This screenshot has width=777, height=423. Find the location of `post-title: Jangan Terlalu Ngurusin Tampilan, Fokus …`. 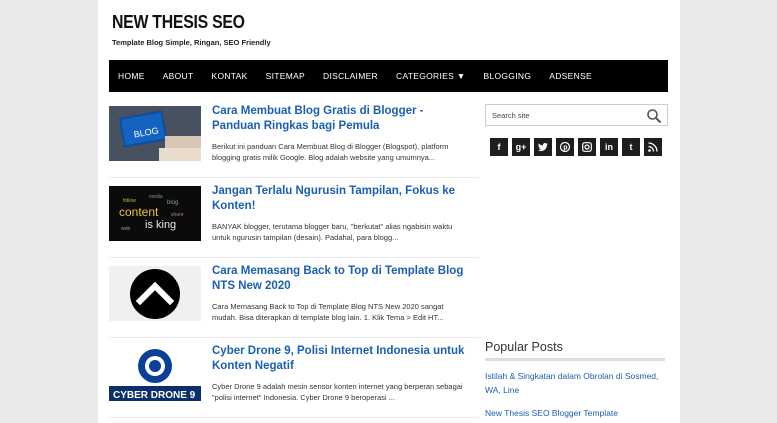

post-title: Jangan Terlalu Ngurusin Tampilan, Fokus … is located at coordinates (341, 199).